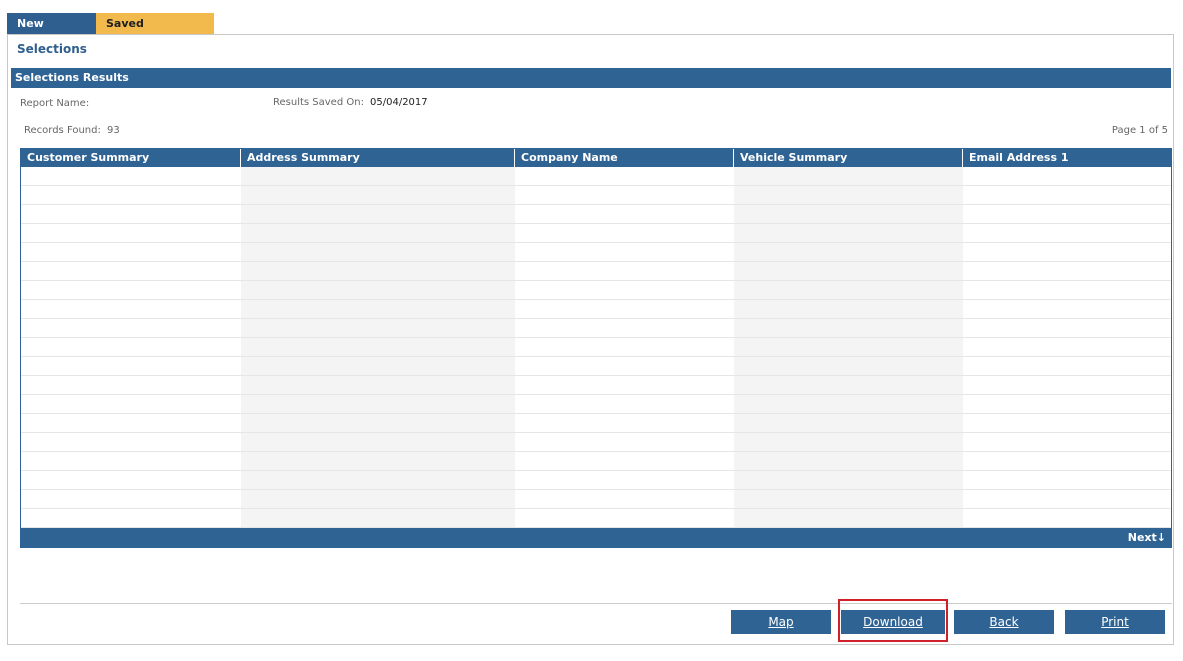 The width and height of the screenshot is (1183, 661). Describe the element at coordinates (1067, 158) in the screenshot. I see `column-header: Email Address 1` at that location.